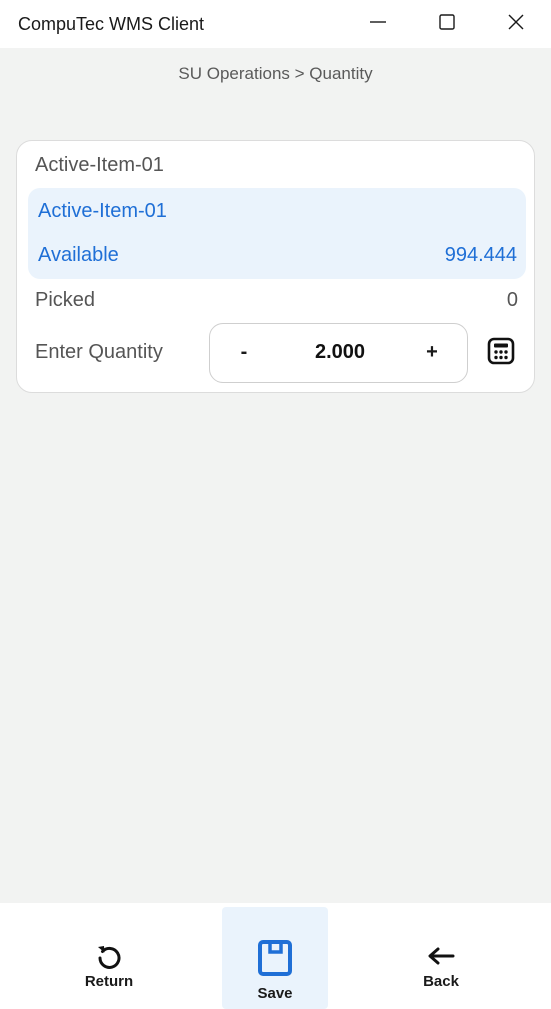 This screenshot has height=1009, width=551. Describe the element at coordinates (111, 24) in the screenshot. I see `app-title: CompuTec WMS Client` at that location.